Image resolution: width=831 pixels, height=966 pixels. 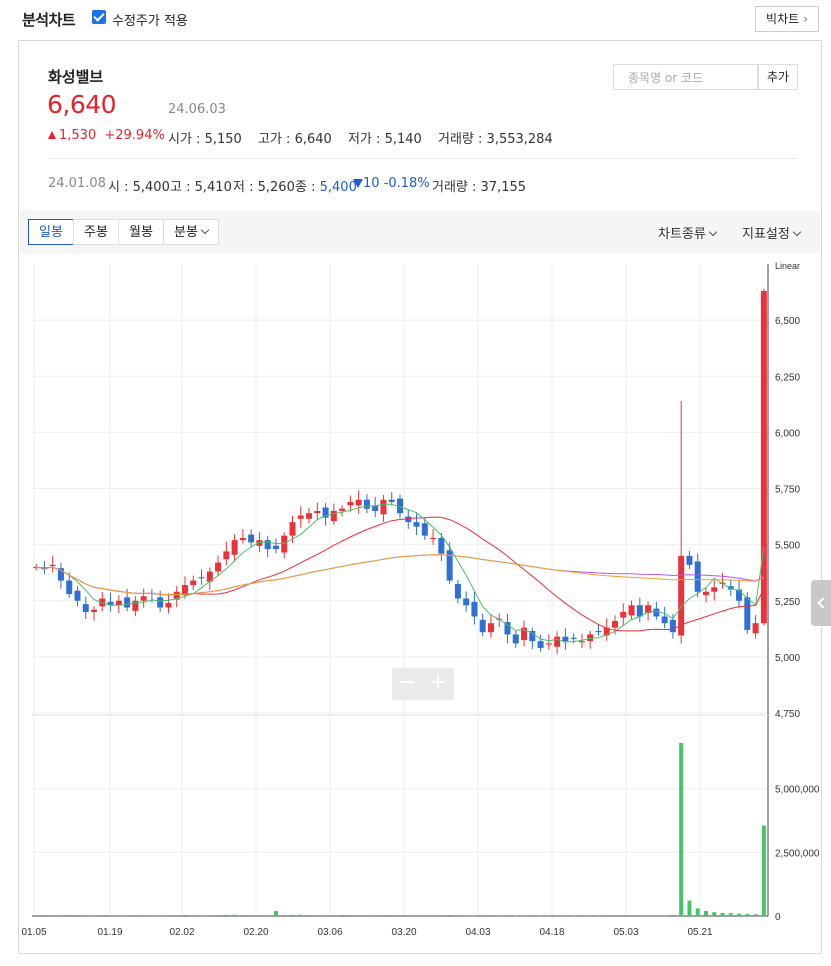 What do you see at coordinates (699, 932) in the screenshot?
I see `x-tick-label: 05.21` at bounding box center [699, 932].